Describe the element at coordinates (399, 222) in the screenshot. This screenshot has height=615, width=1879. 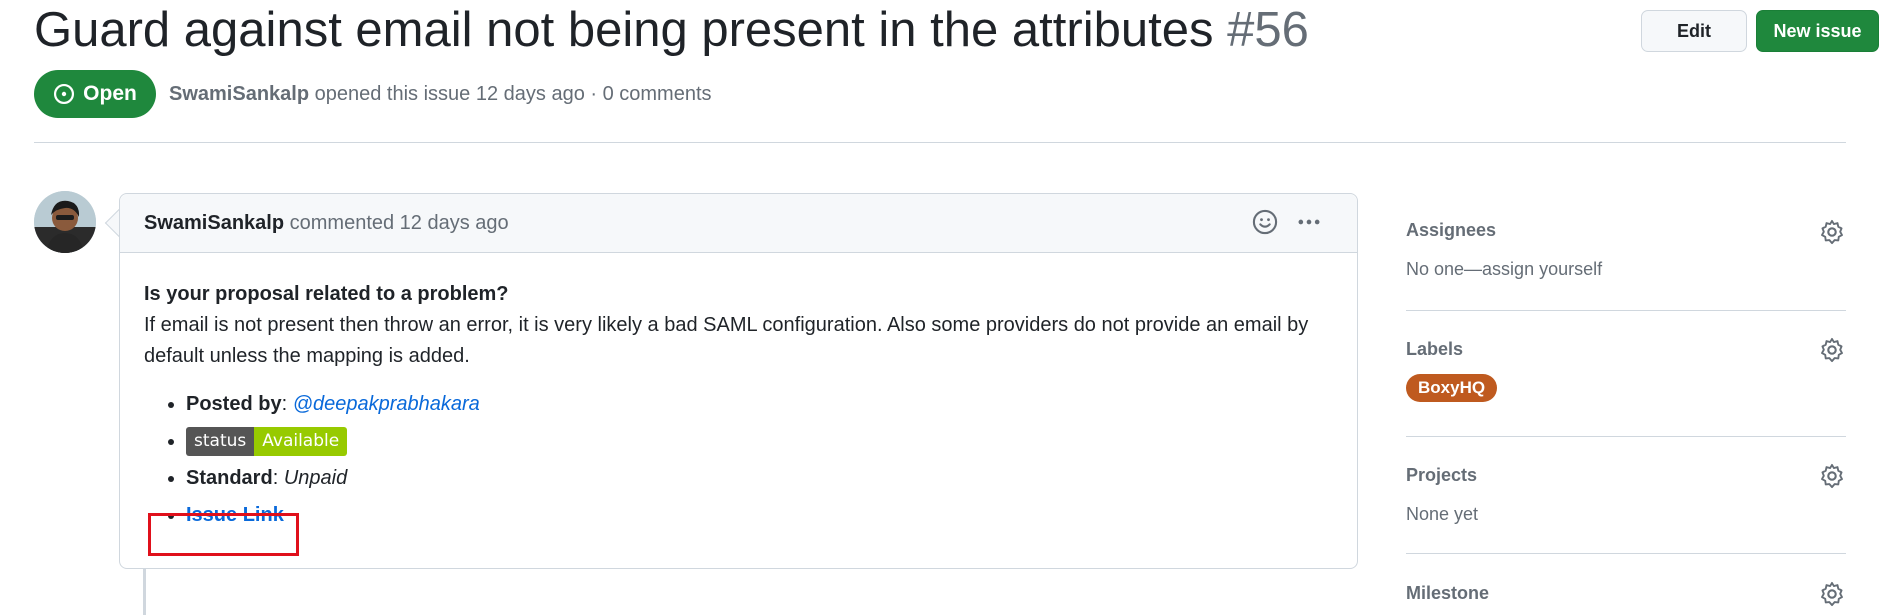
I see `comment-meta-text: commented 12 days ago` at that location.